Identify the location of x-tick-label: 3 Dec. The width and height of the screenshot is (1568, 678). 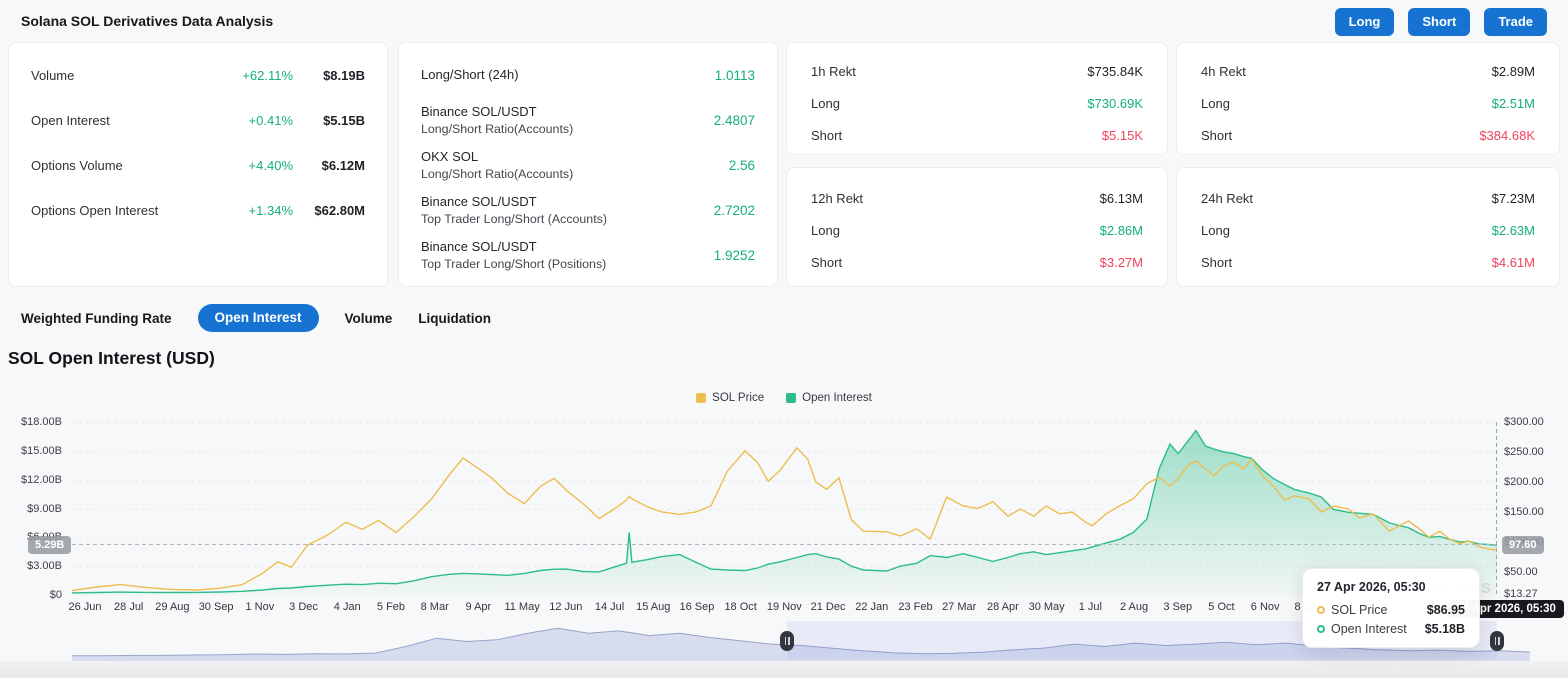
(303, 607).